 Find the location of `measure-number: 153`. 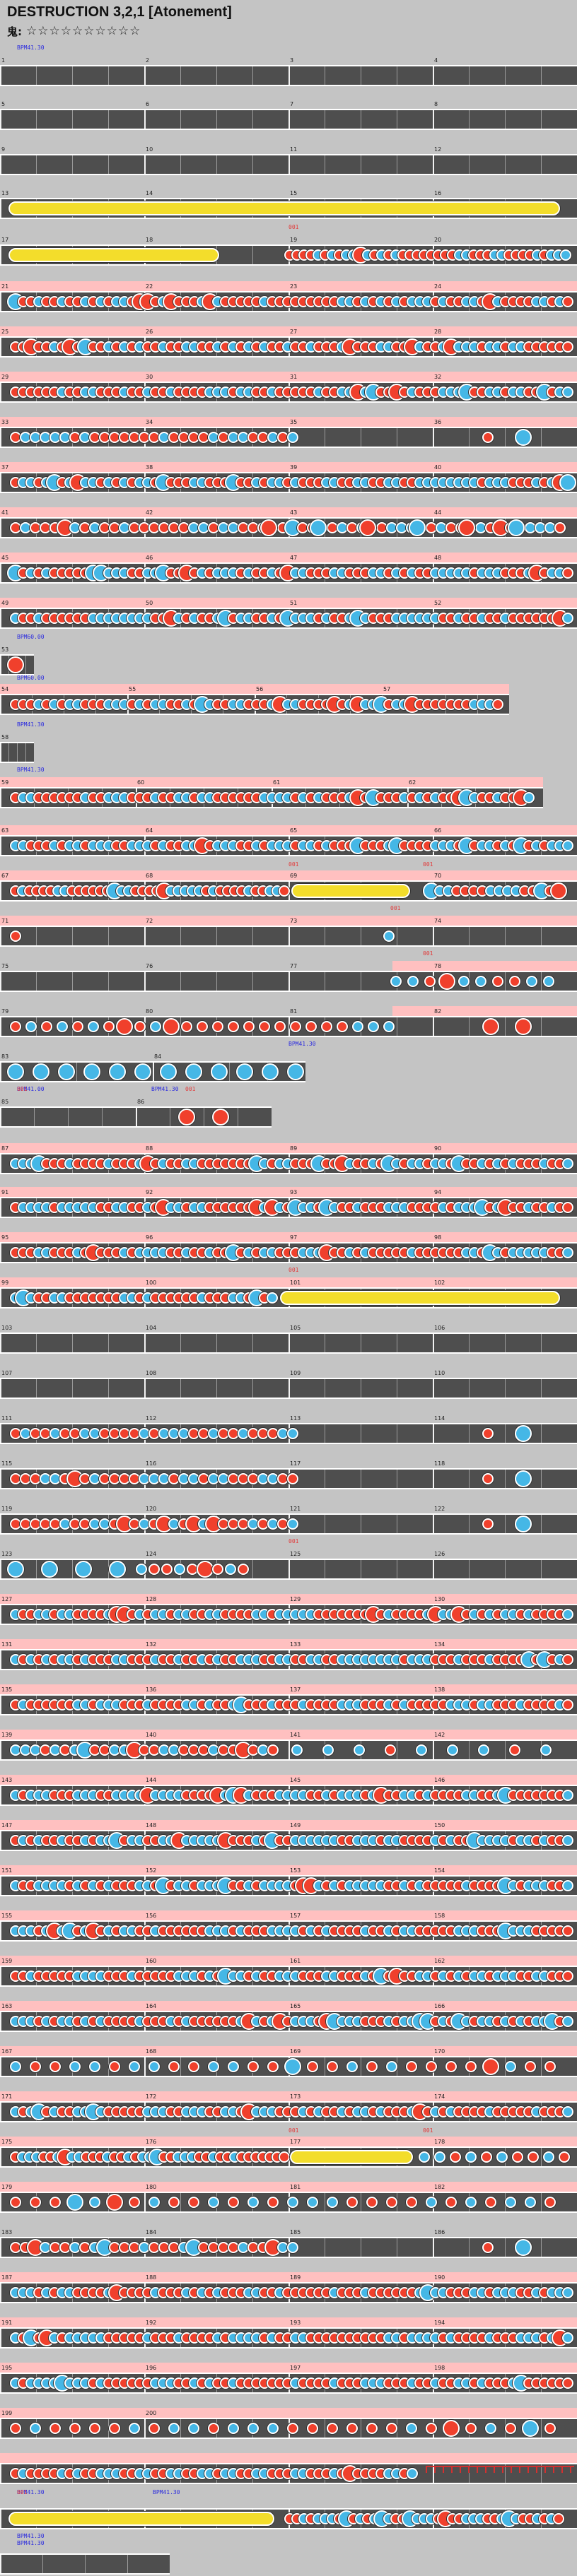

measure-number: 153 is located at coordinates (296, 1870).